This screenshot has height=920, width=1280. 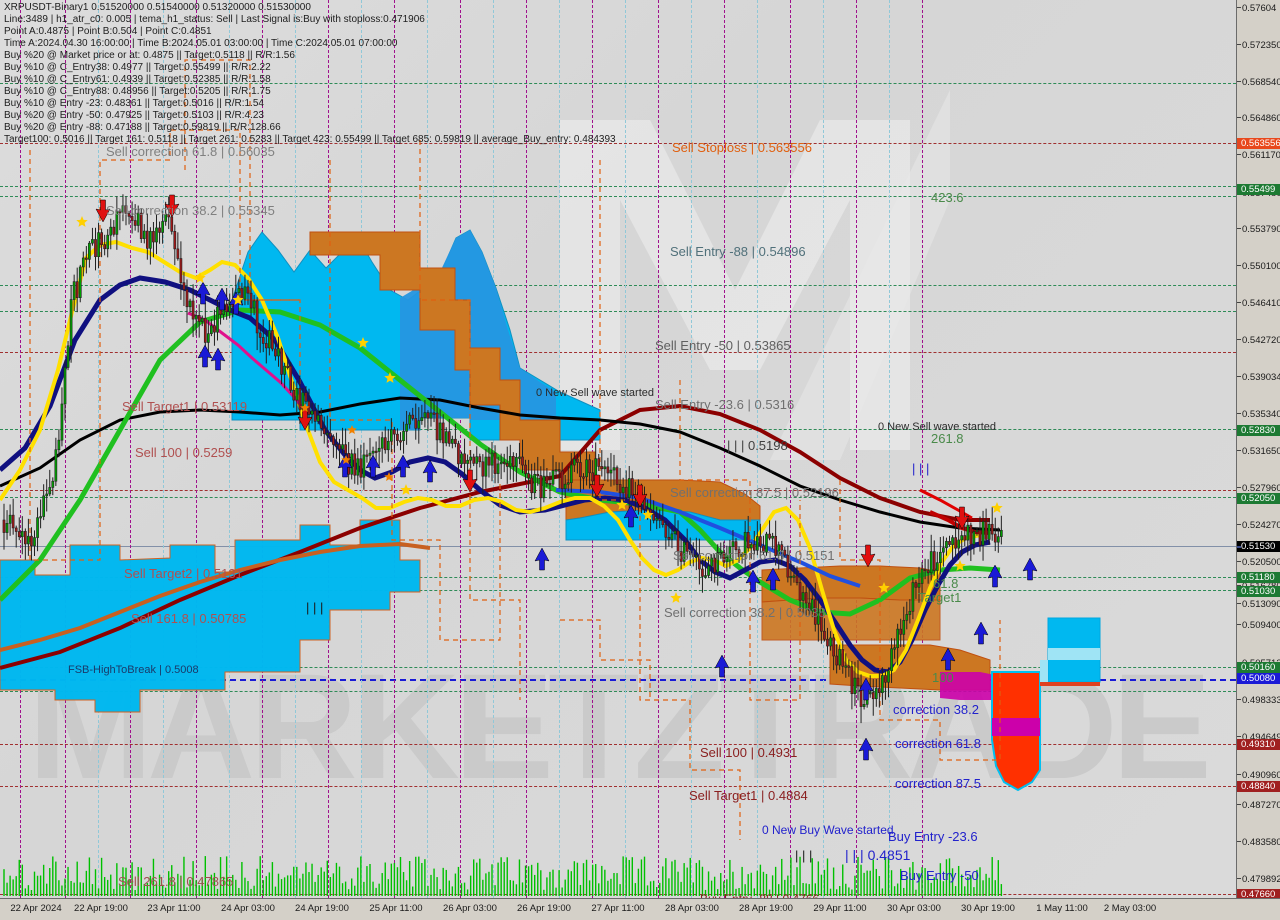 I want to click on annotation-target1-right: Target1, so click(x=940, y=597).